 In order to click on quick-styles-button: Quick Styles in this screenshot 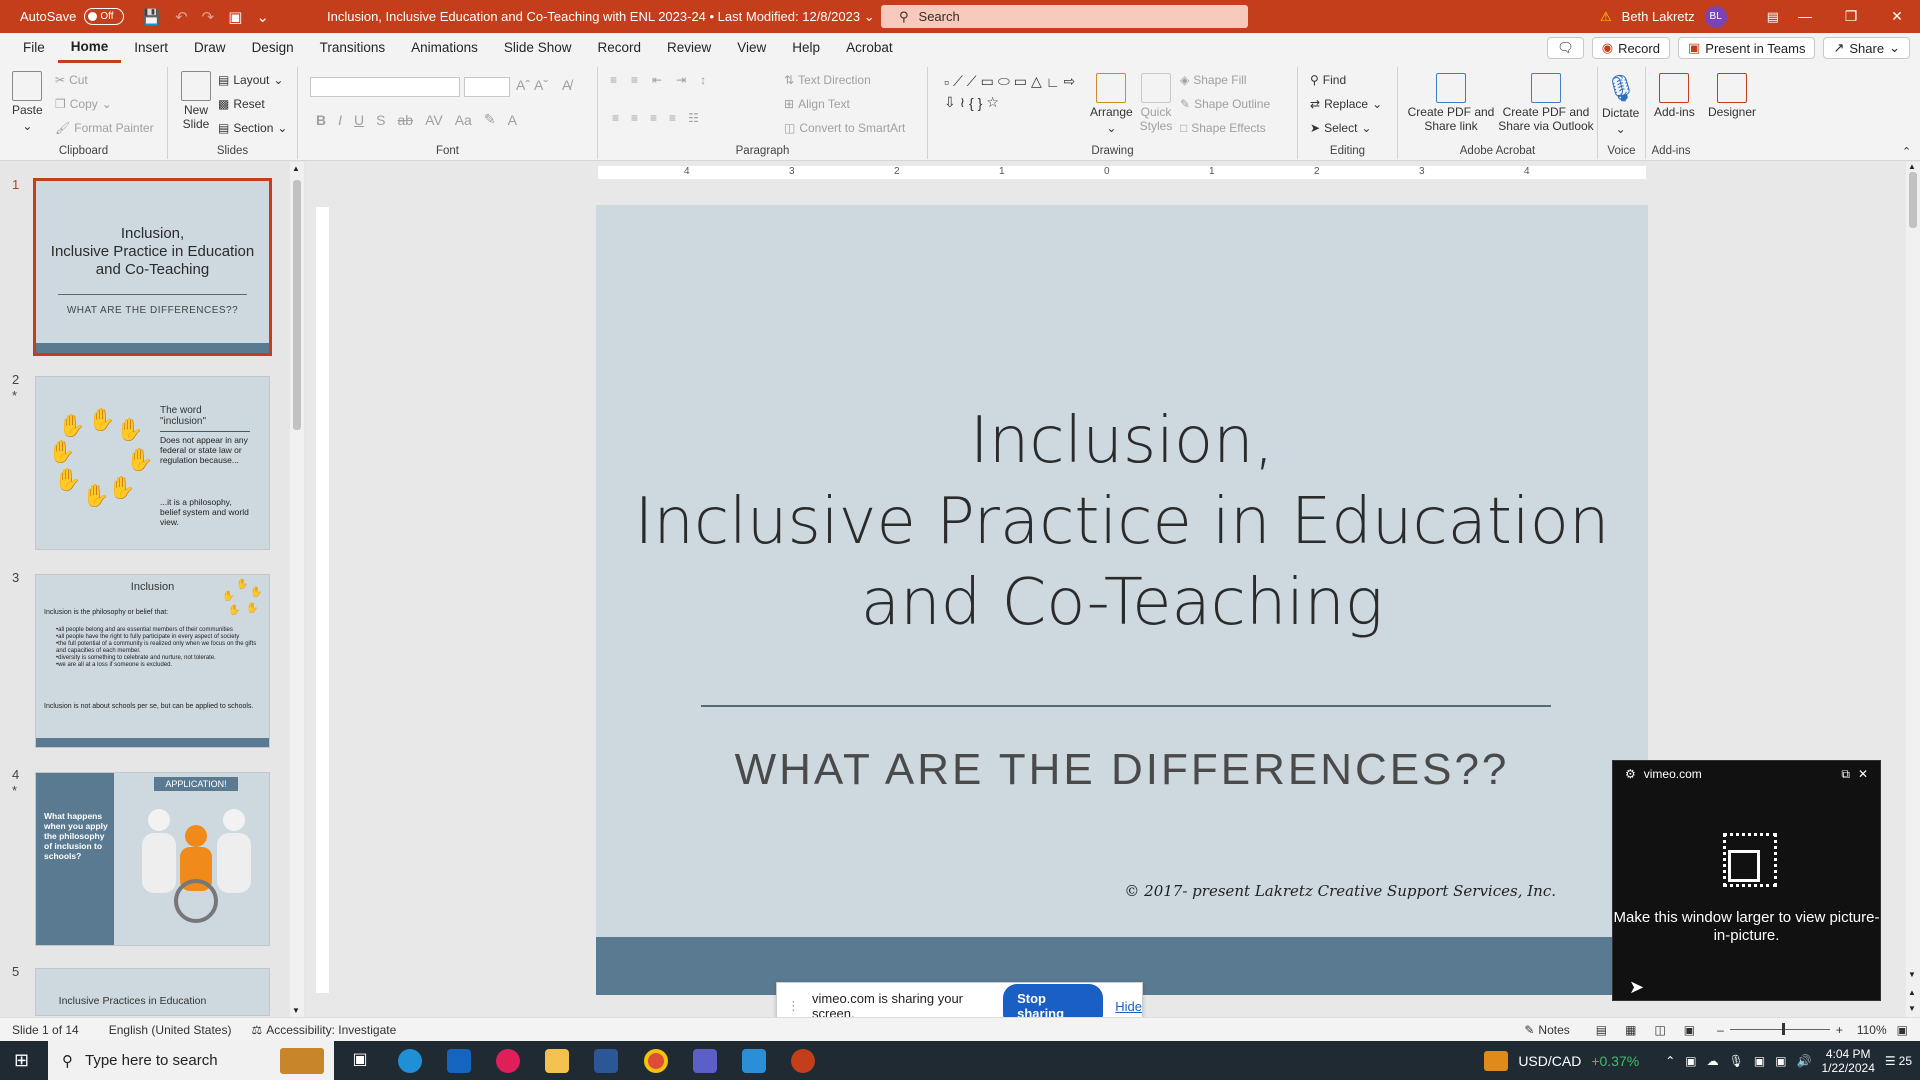, I will do `click(1156, 103)`.